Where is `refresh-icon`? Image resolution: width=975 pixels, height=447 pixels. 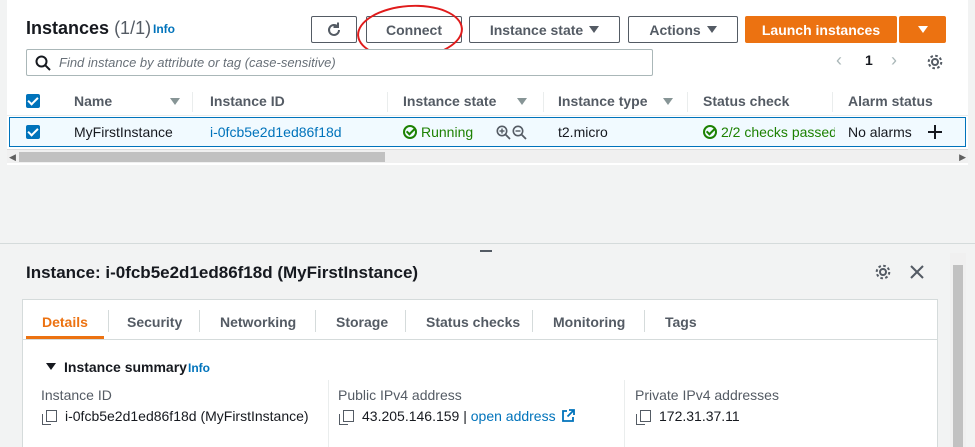 refresh-icon is located at coordinates (334, 29).